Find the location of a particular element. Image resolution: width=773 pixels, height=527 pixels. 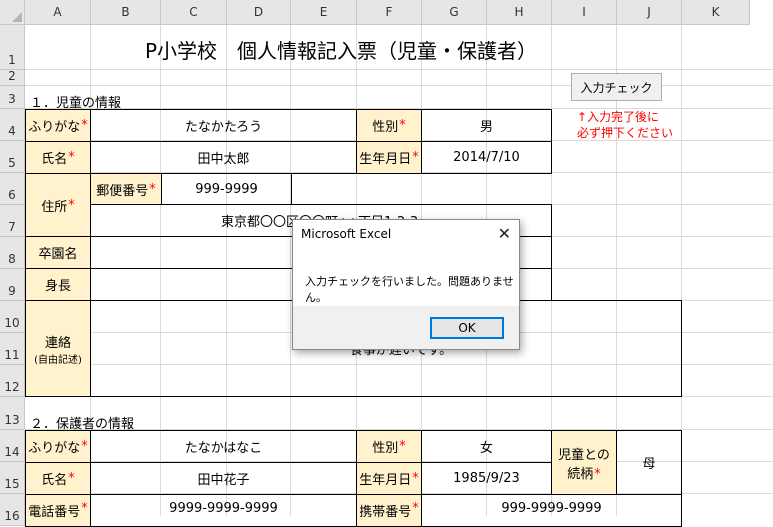

parent-relation-label: 児童との 続柄* is located at coordinates (584, 462).